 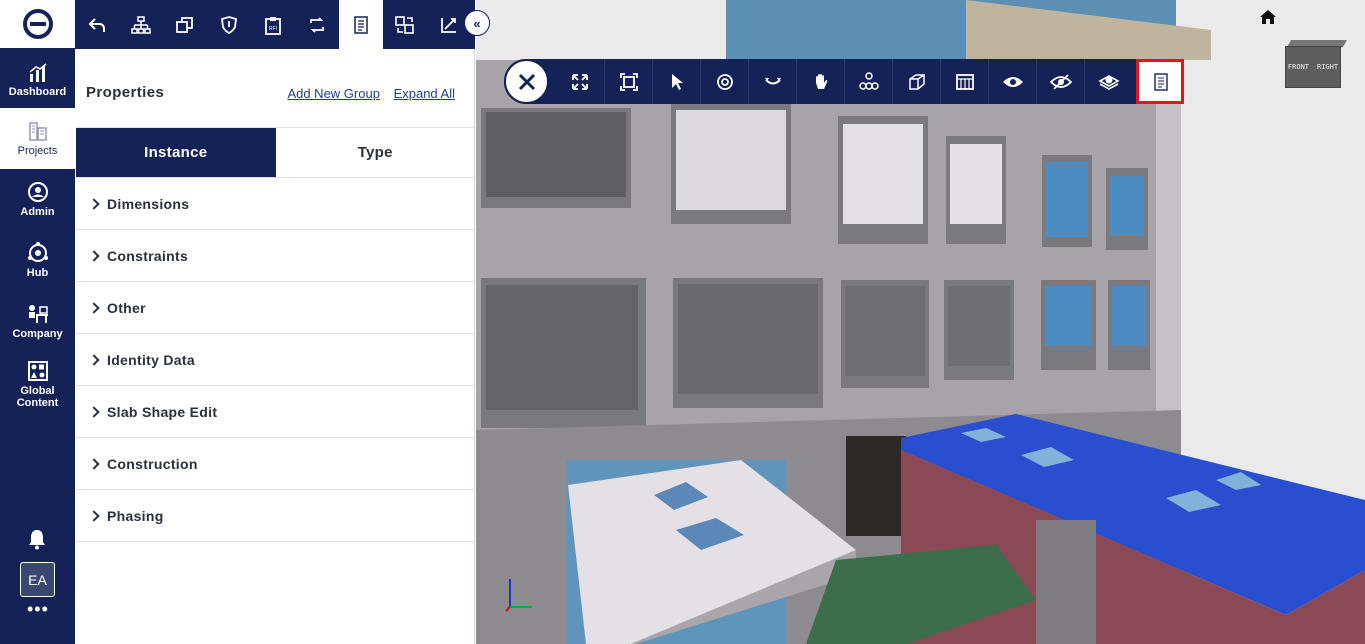 I want to click on nav-dashboard: Dashboard, so click(x=37, y=80).